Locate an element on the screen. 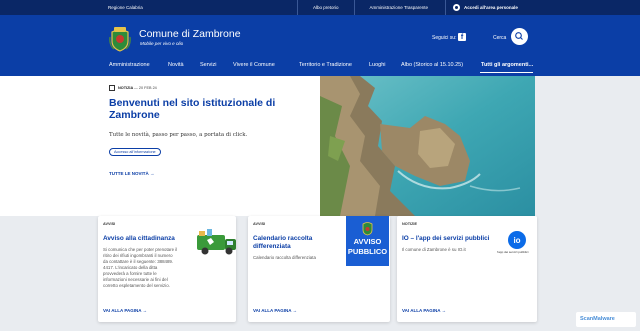 Image resolution: width=640 pixels, height=331 pixels. card-text-line: Il comune di Zambrone è su IO.it is located at coordinates (434, 249).